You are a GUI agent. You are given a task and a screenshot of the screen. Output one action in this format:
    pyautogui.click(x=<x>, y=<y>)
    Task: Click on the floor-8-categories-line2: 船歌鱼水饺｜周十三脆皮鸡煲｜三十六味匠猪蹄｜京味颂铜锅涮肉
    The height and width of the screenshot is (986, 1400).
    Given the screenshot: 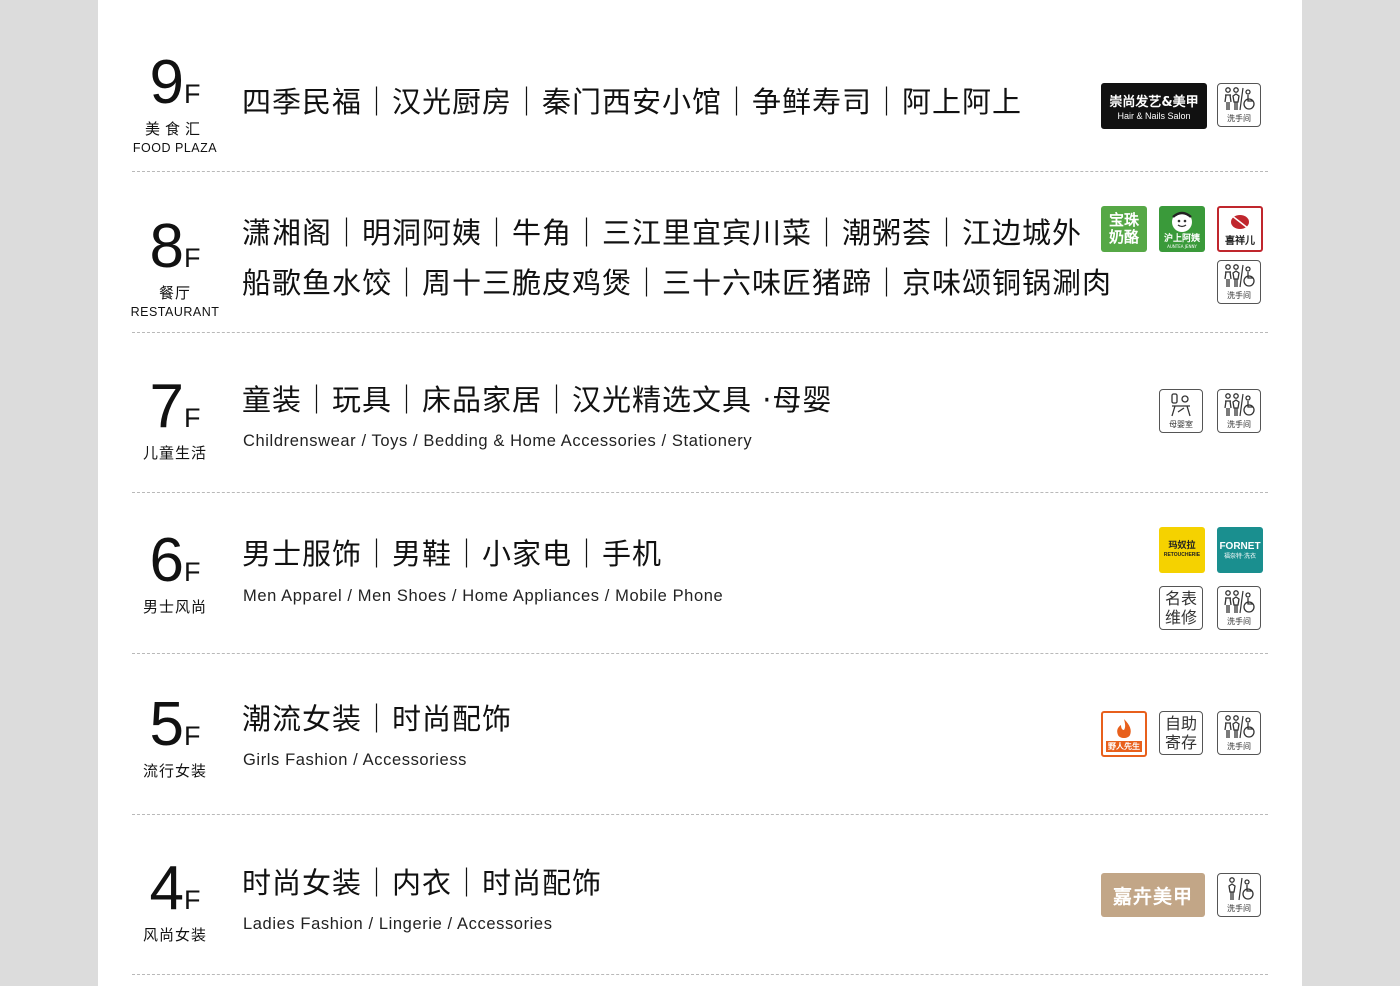 What is the action you would take?
    pyautogui.click(x=677, y=283)
    